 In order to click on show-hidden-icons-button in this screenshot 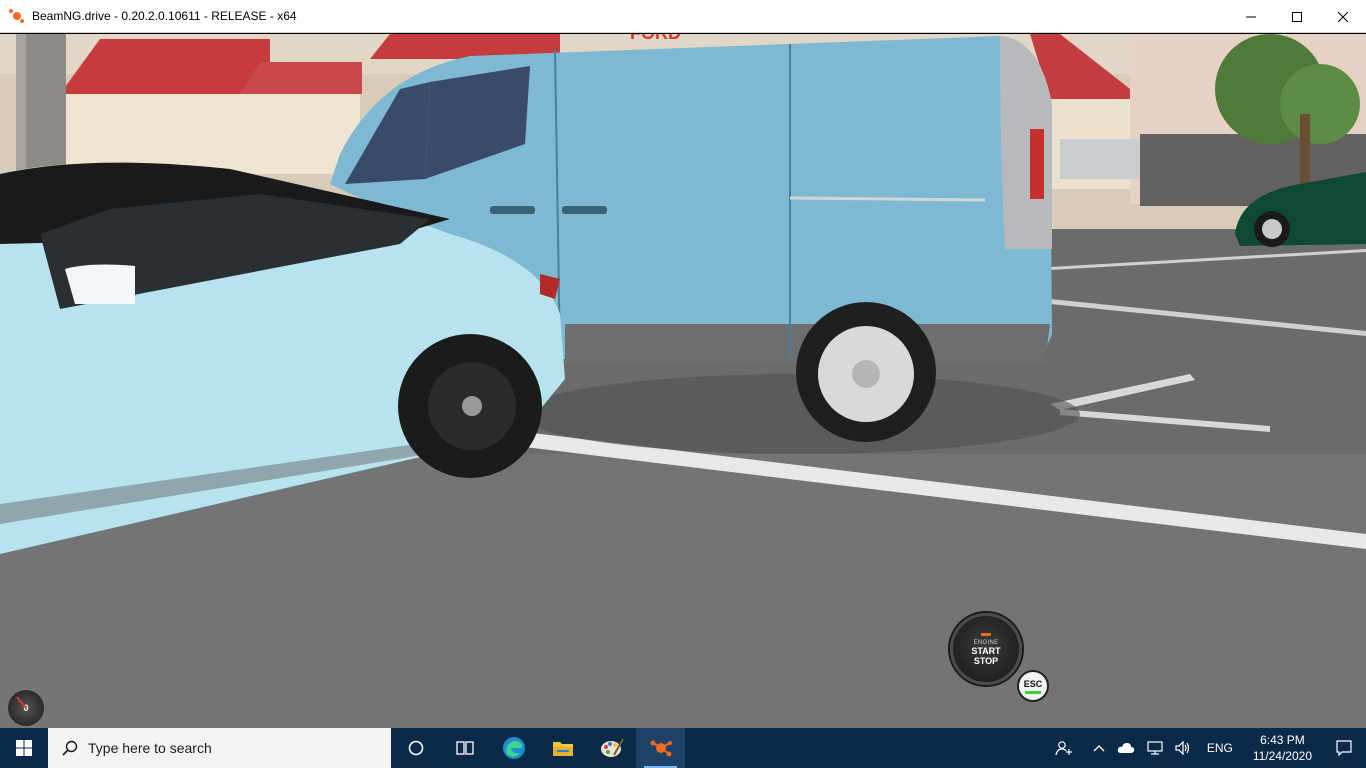, I will do `click(1095, 748)`.